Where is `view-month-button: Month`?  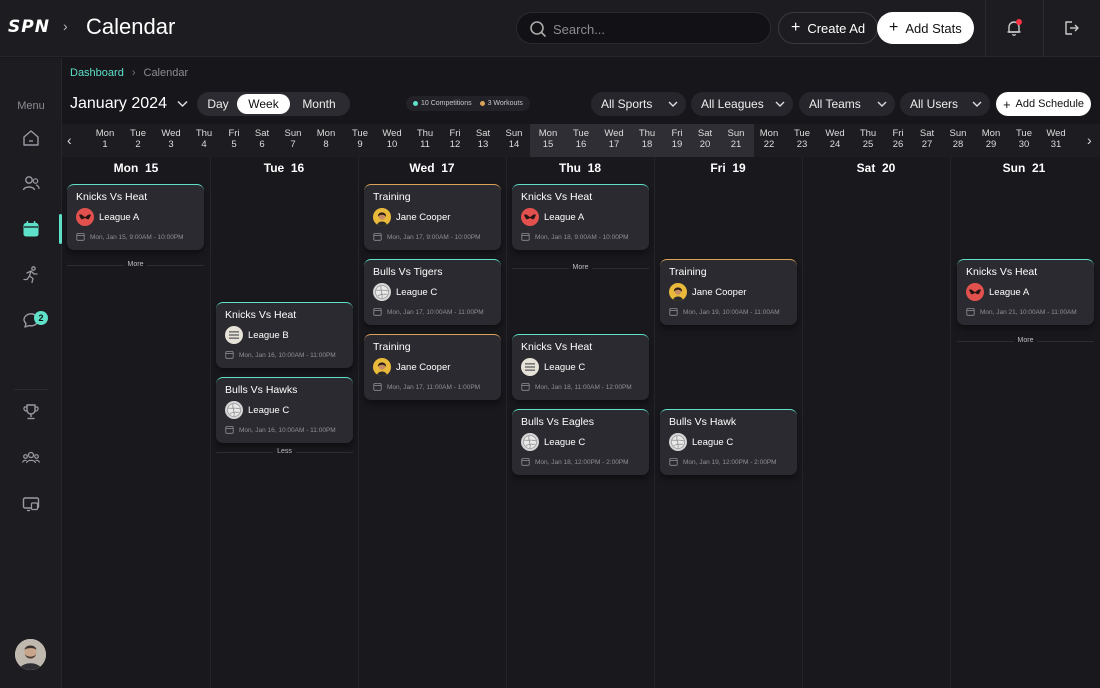
view-month-button: Month is located at coordinates (319, 104).